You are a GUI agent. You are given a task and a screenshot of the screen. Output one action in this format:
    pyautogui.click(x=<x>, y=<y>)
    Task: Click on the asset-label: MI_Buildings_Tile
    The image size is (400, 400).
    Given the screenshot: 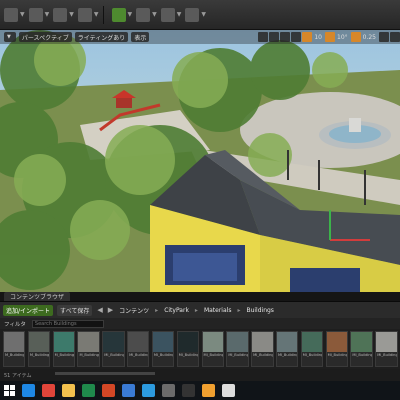 What is the action you would take?
    pyautogui.click(x=213, y=355)
    